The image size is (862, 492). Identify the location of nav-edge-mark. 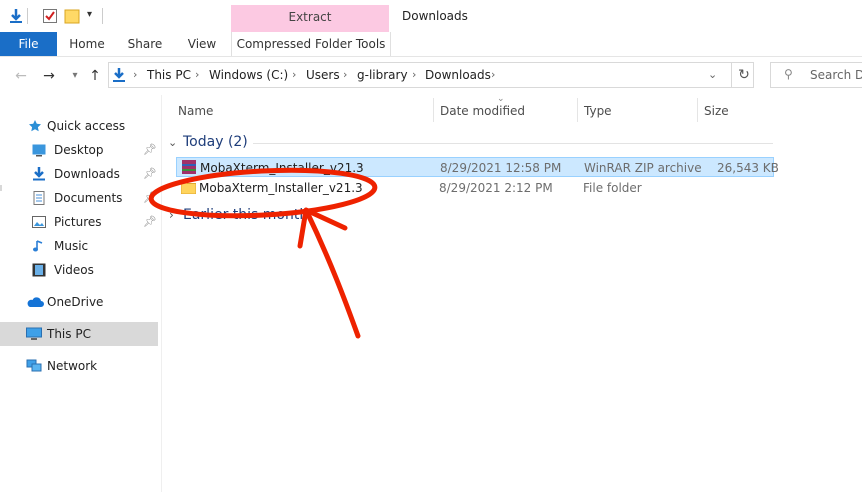
(1, 188).